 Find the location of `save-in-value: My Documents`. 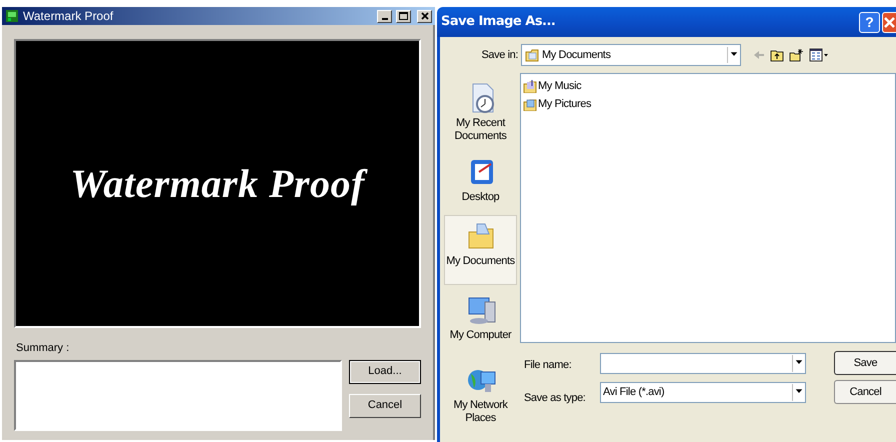

save-in-value: My Documents is located at coordinates (577, 55).